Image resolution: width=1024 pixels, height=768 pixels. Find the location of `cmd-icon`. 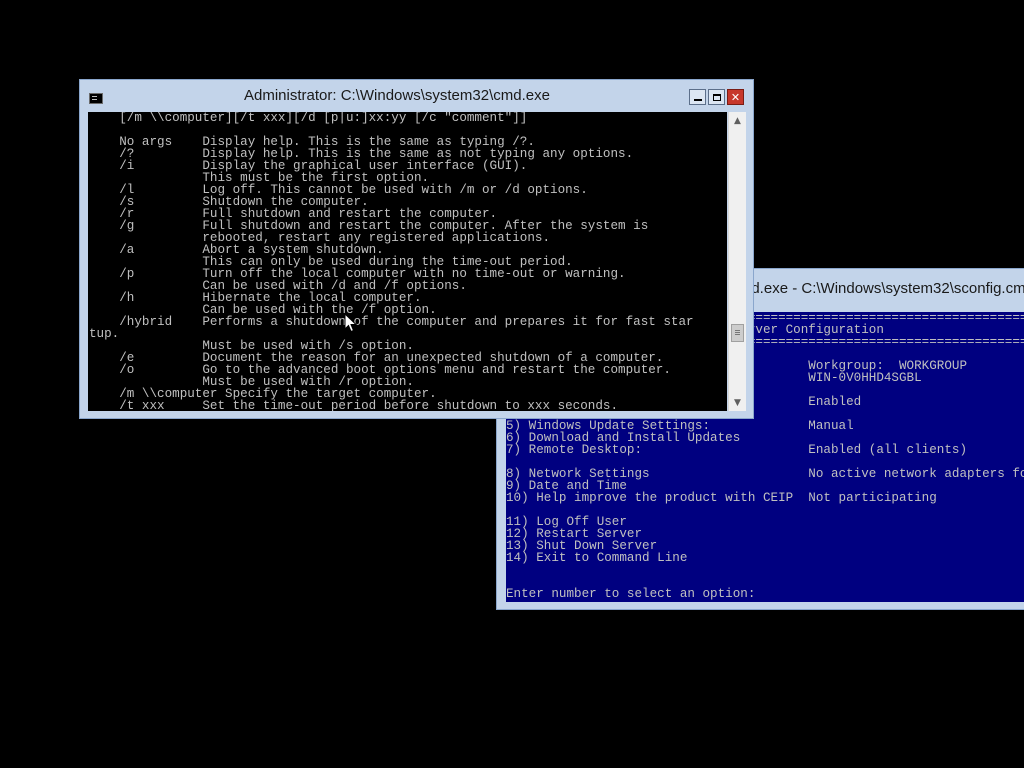

cmd-icon is located at coordinates (96, 98).